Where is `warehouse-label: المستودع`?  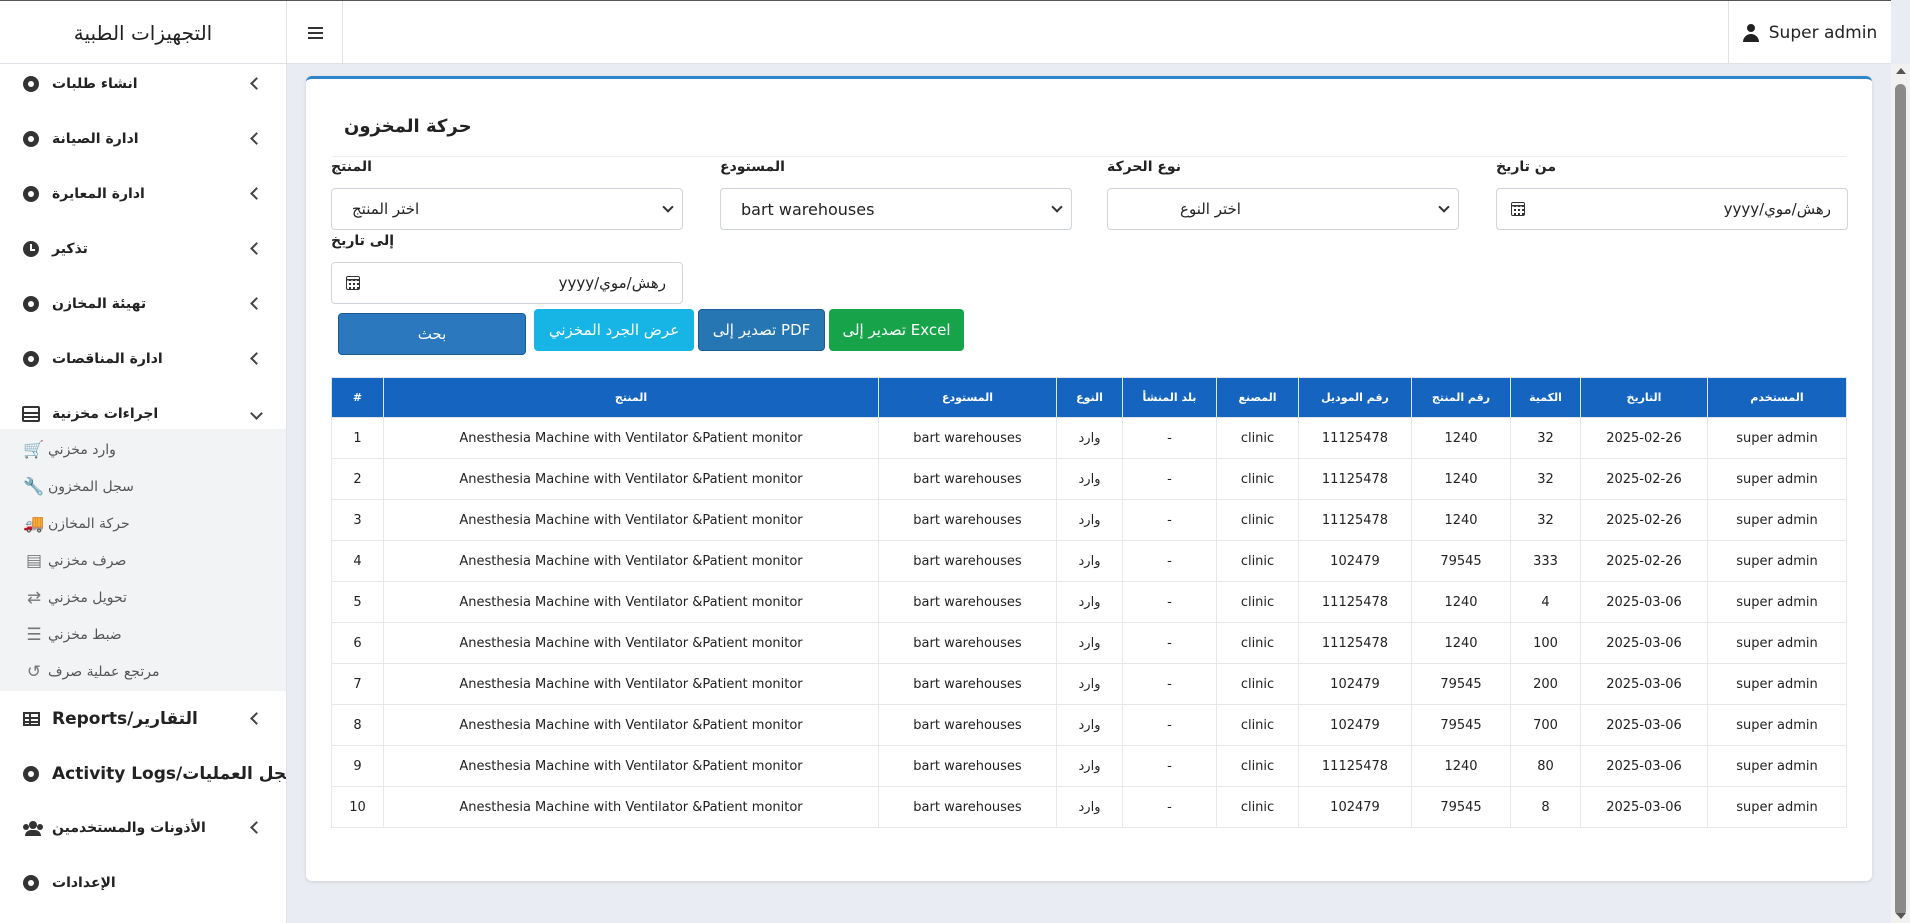
warehouse-label: المستودع is located at coordinates (752, 167).